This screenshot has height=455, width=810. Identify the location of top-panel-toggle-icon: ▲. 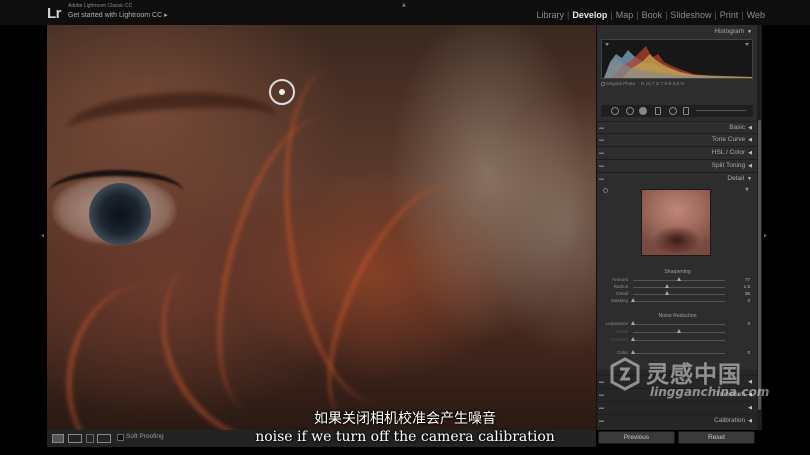
(404, 5).